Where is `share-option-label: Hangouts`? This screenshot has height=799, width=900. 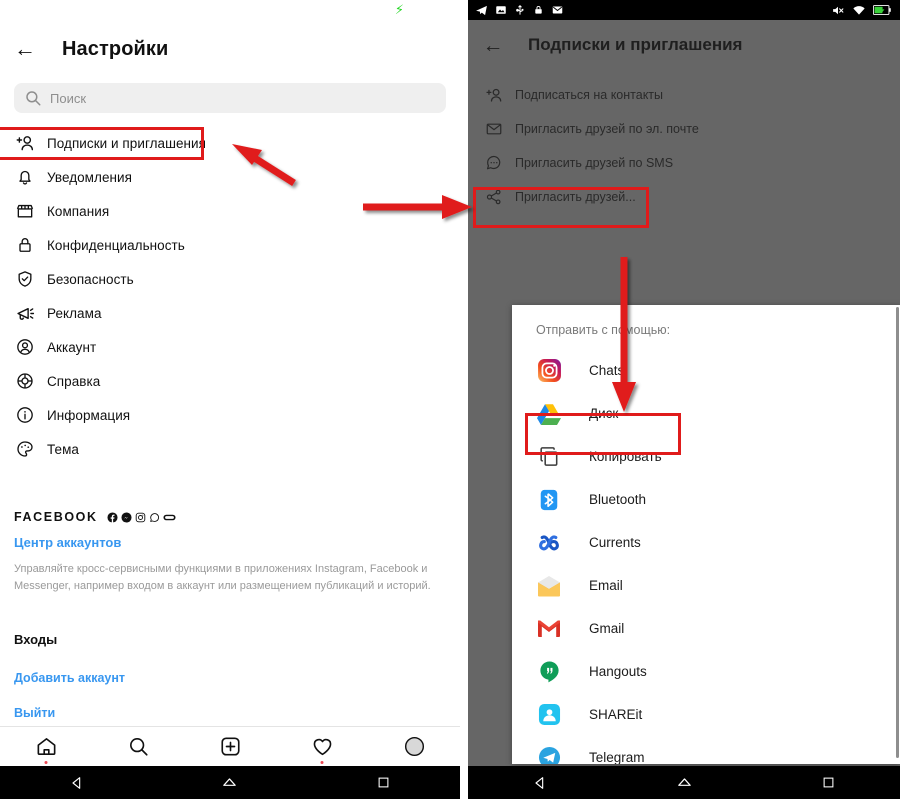
share-option-label: Hangouts is located at coordinates (618, 671).